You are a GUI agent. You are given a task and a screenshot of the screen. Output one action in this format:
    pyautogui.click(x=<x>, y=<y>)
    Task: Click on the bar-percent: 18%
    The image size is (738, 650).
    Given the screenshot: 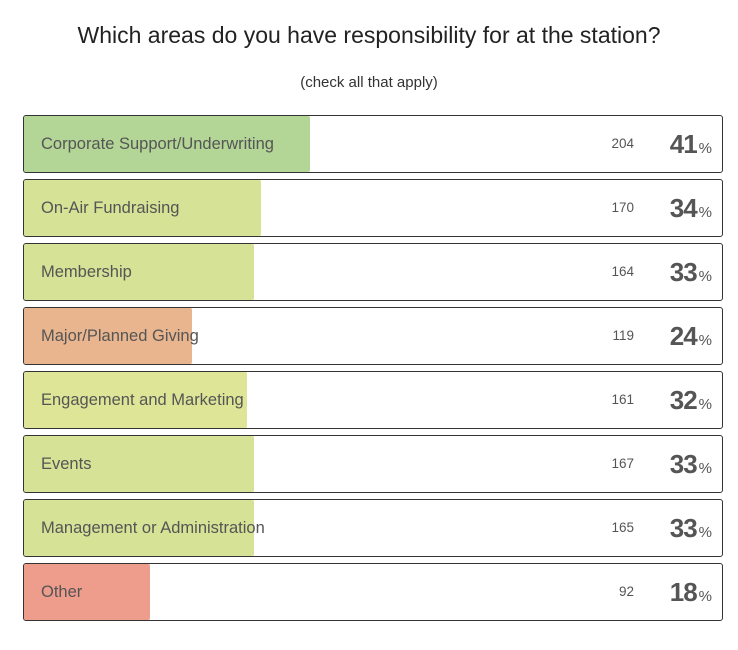 What is the action you would take?
    pyautogui.click(x=690, y=592)
    